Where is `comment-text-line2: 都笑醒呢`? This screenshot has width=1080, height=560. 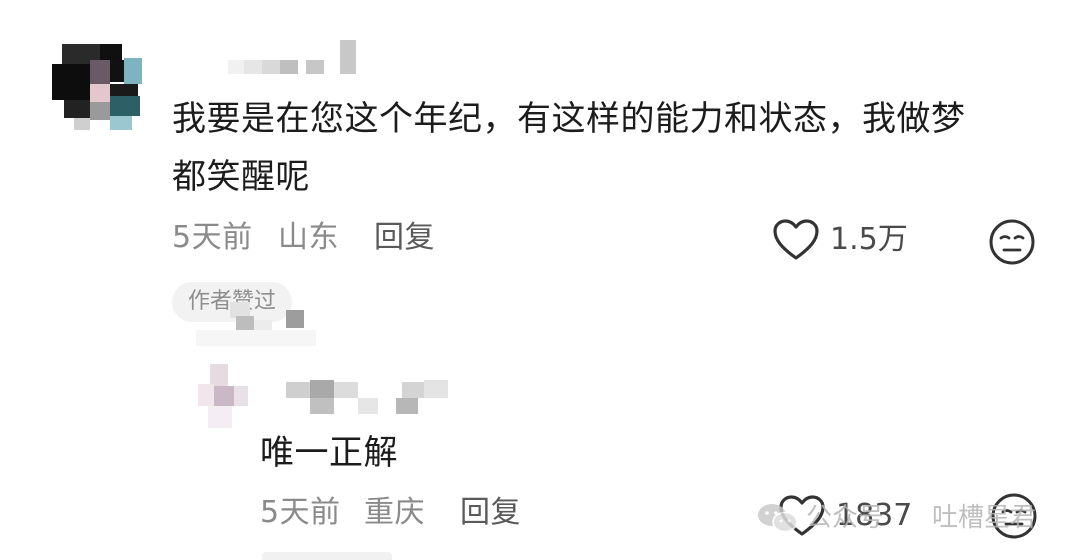
comment-text-line2: 都笑醒呢 is located at coordinates (241, 177).